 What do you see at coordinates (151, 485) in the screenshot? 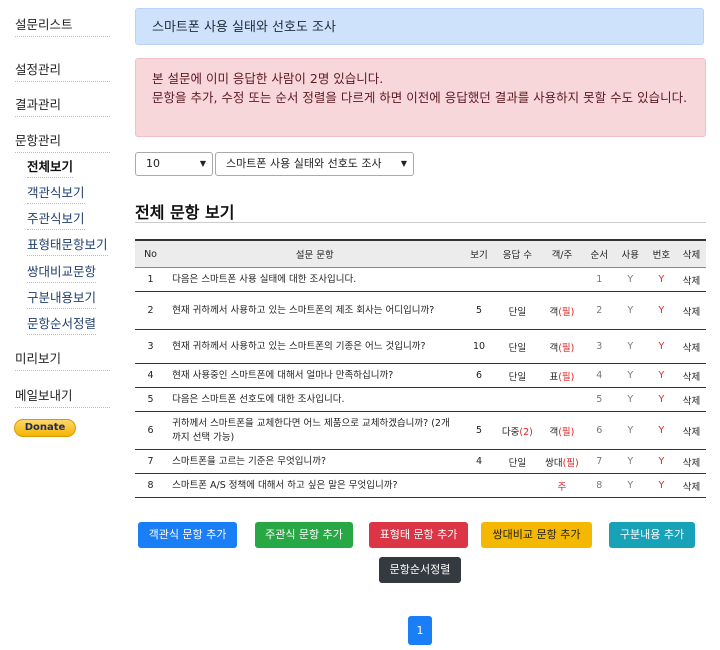
I see `row-number: 8` at bounding box center [151, 485].